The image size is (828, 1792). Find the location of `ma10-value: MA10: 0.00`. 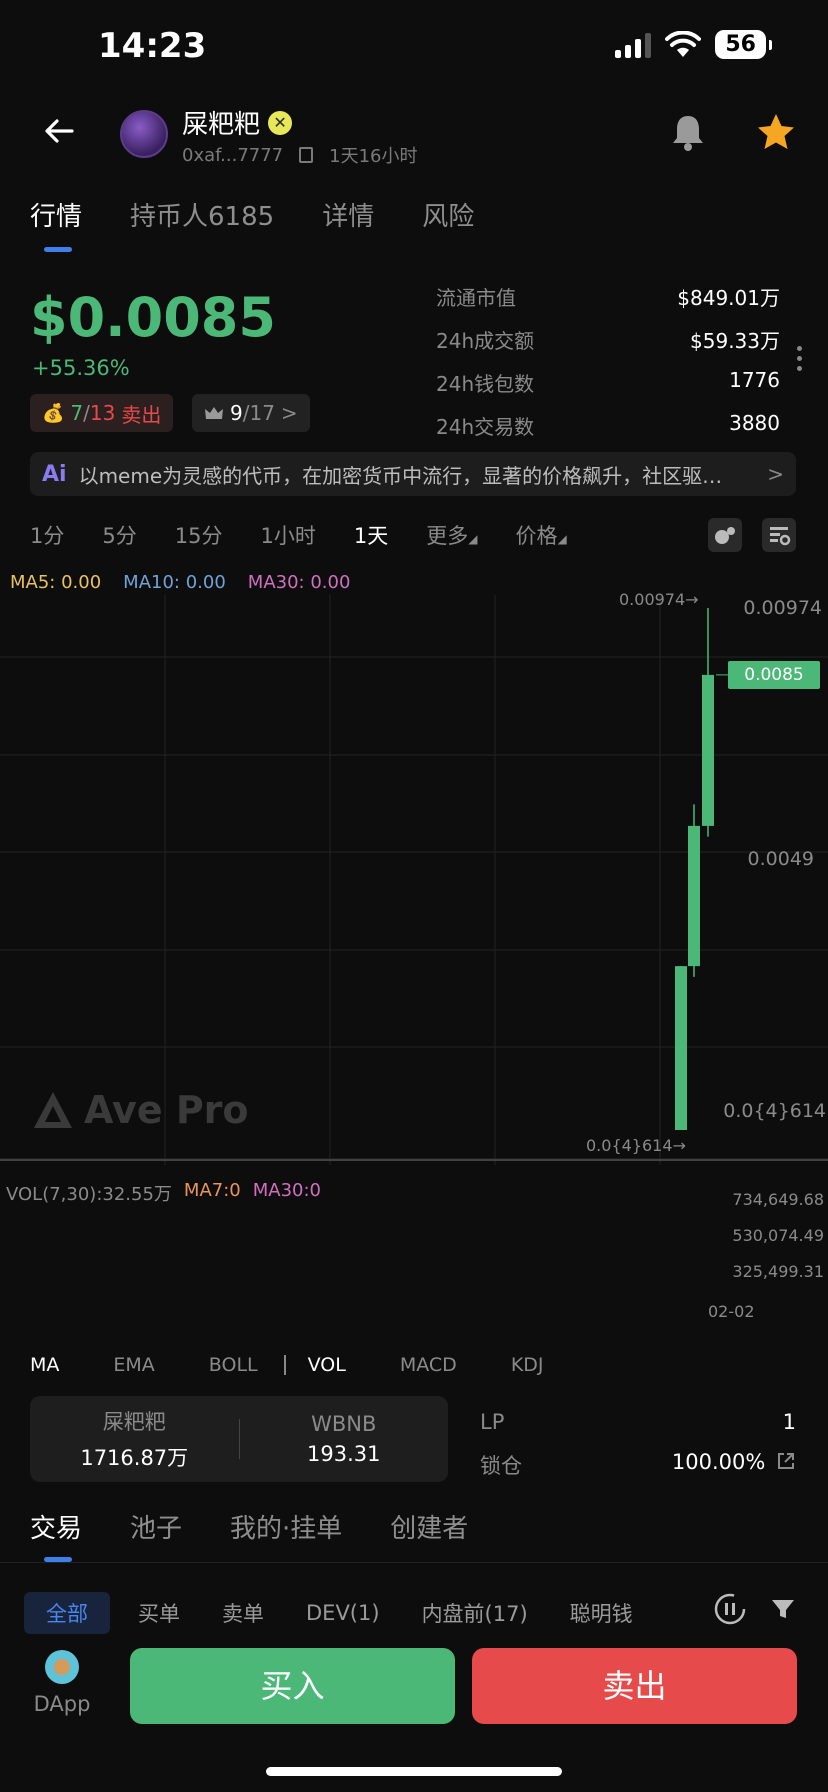

ma10-value: MA10: 0.00 is located at coordinates (174, 582).